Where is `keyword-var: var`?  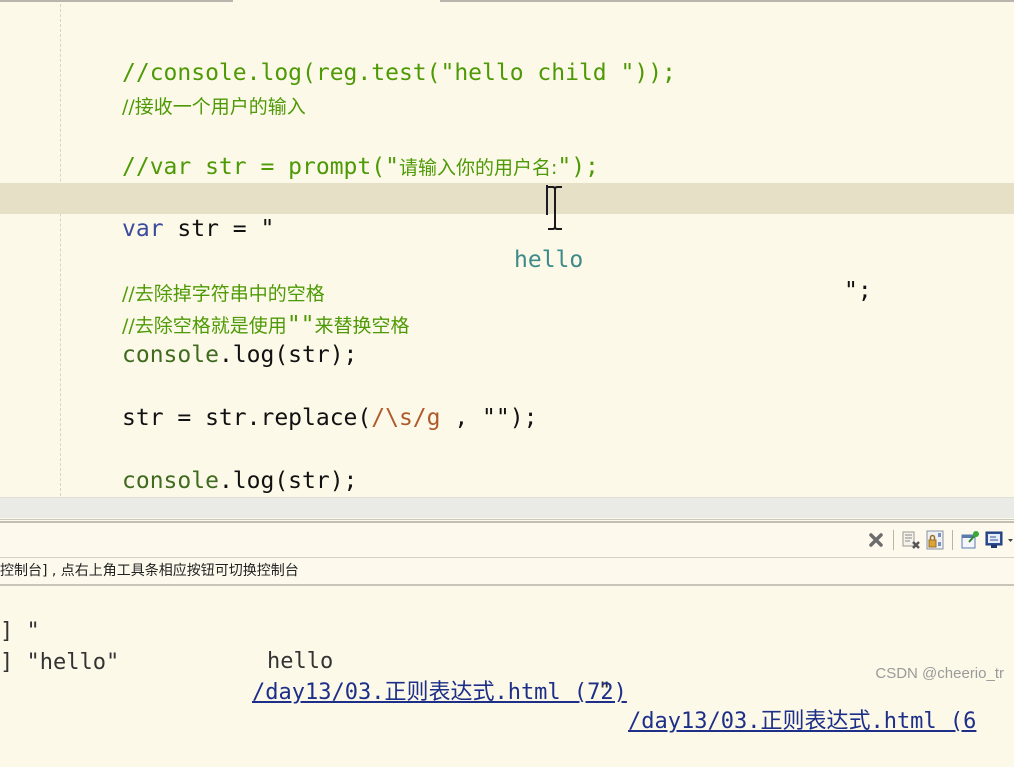
keyword-var: var is located at coordinates (143, 229).